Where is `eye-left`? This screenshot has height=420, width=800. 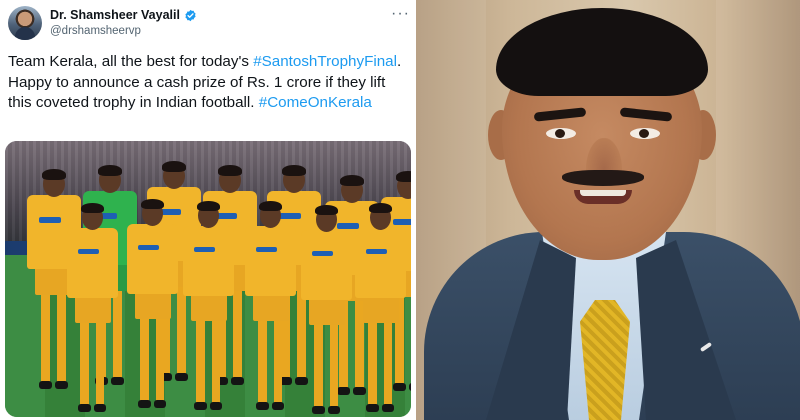
eye-left is located at coordinates (561, 133).